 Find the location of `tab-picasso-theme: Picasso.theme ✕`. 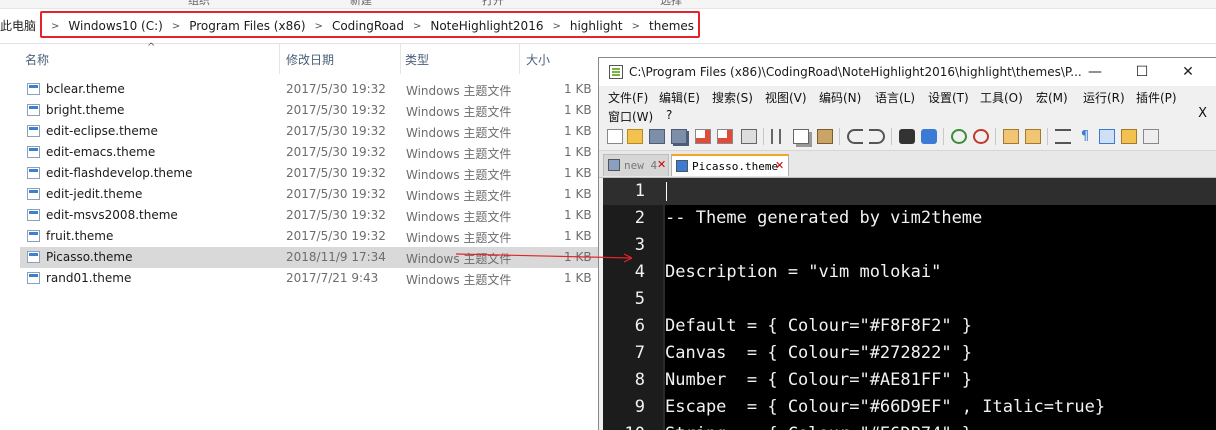

tab-picasso-theme: Picasso.theme ✕ is located at coordinates (730, 165).